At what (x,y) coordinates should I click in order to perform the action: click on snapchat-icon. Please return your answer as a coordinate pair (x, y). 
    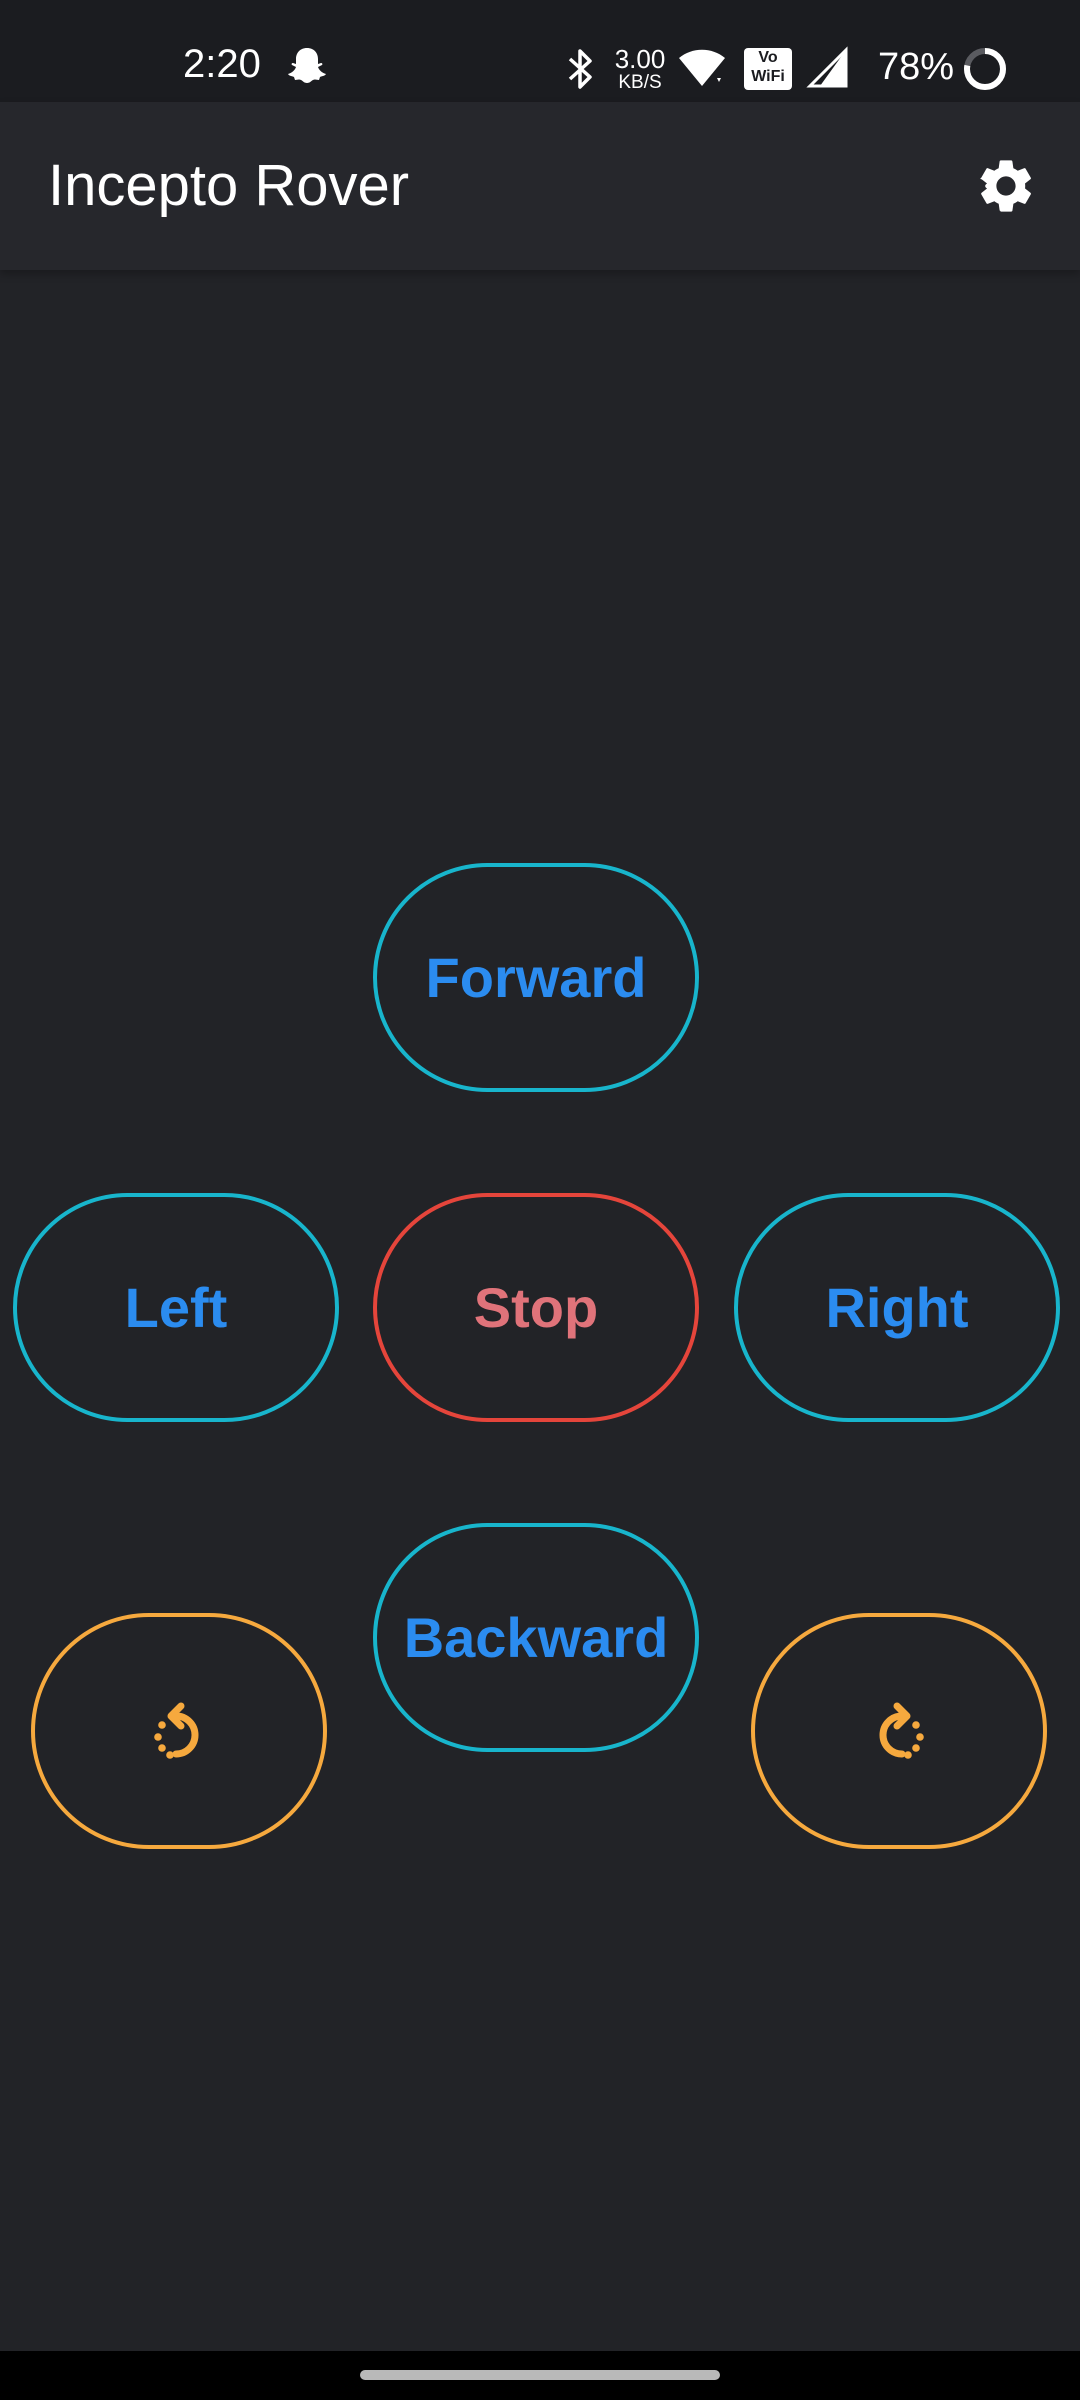
    Looking at the image, I should click on (307, 65).